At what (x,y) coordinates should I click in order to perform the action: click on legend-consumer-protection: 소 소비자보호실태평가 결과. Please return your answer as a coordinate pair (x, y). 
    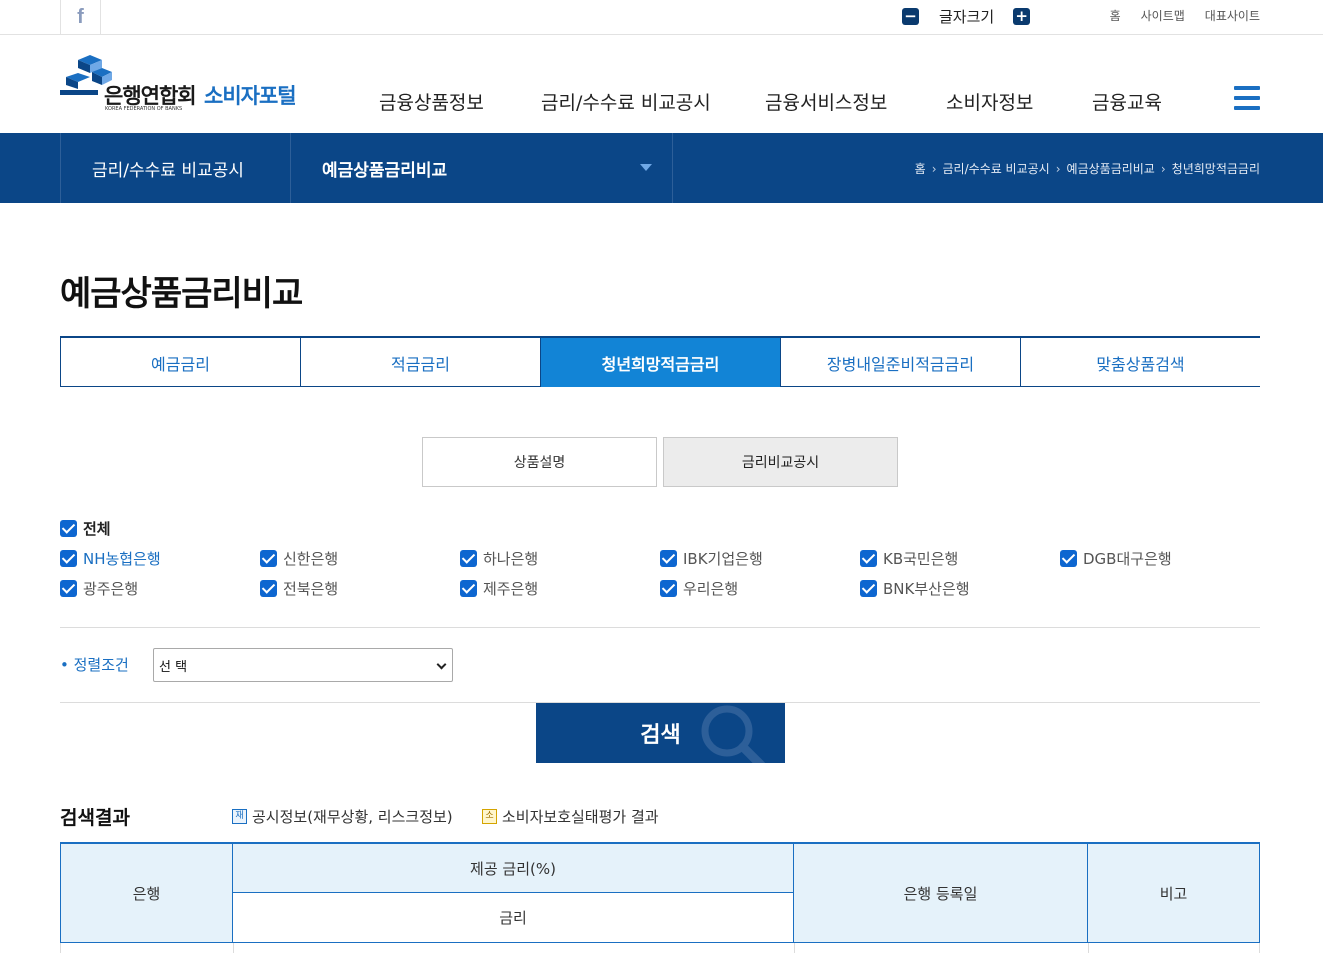
    Looking at the image, I should click on (570, 816).